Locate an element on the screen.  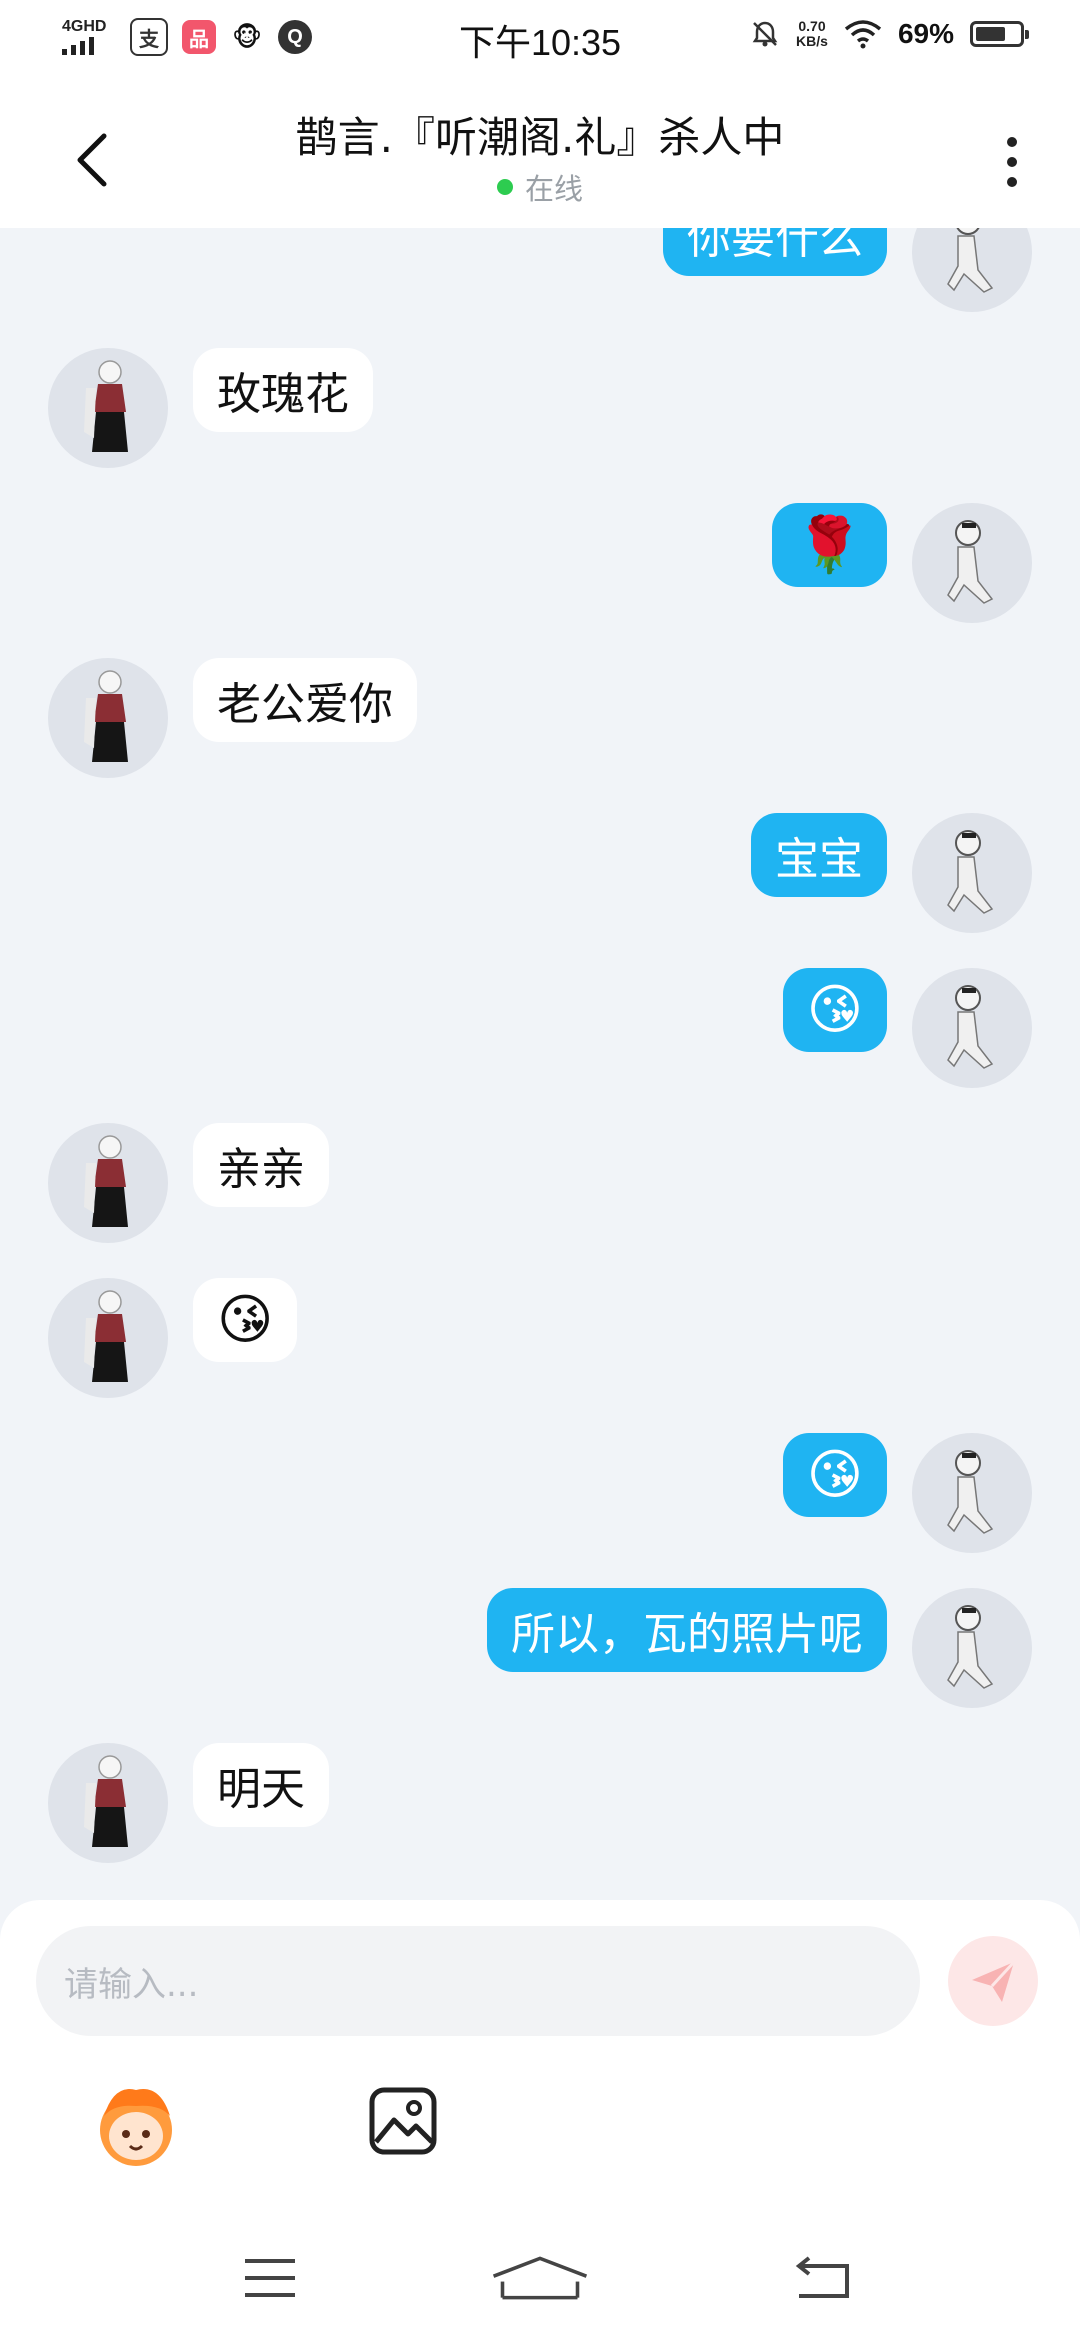
send-icon is located at coordinates (994, 1981).